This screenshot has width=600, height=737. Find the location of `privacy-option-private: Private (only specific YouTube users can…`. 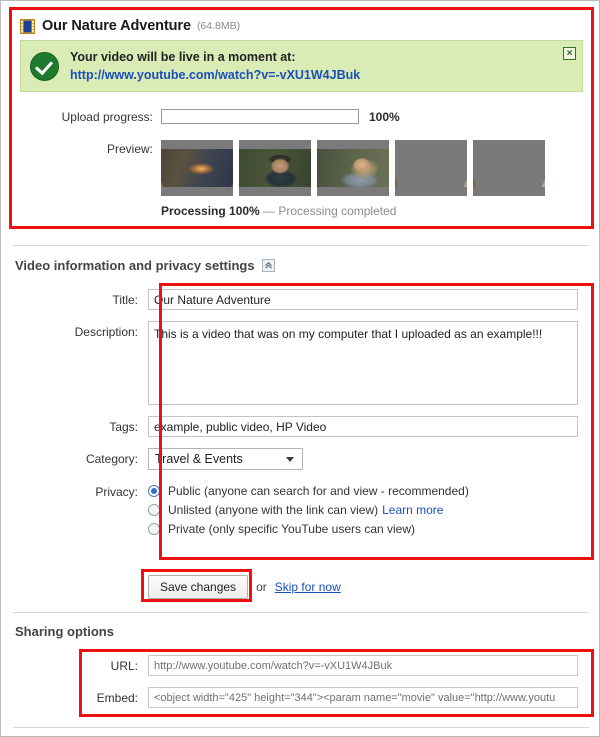

privacy-option-private: Private (only specific YouTube users can… is located at coordinates (308, 529).